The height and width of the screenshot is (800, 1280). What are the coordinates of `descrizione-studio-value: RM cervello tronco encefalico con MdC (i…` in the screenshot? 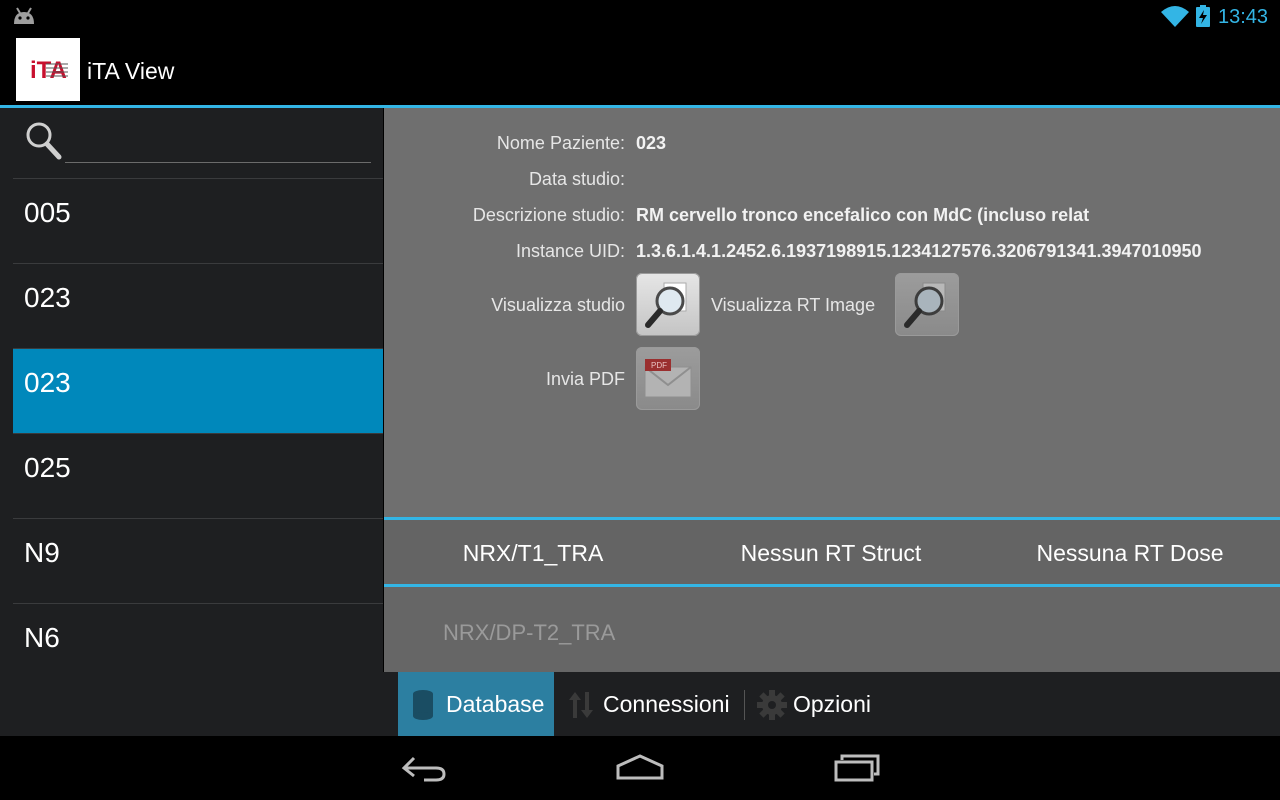 It's located at (863, 215).